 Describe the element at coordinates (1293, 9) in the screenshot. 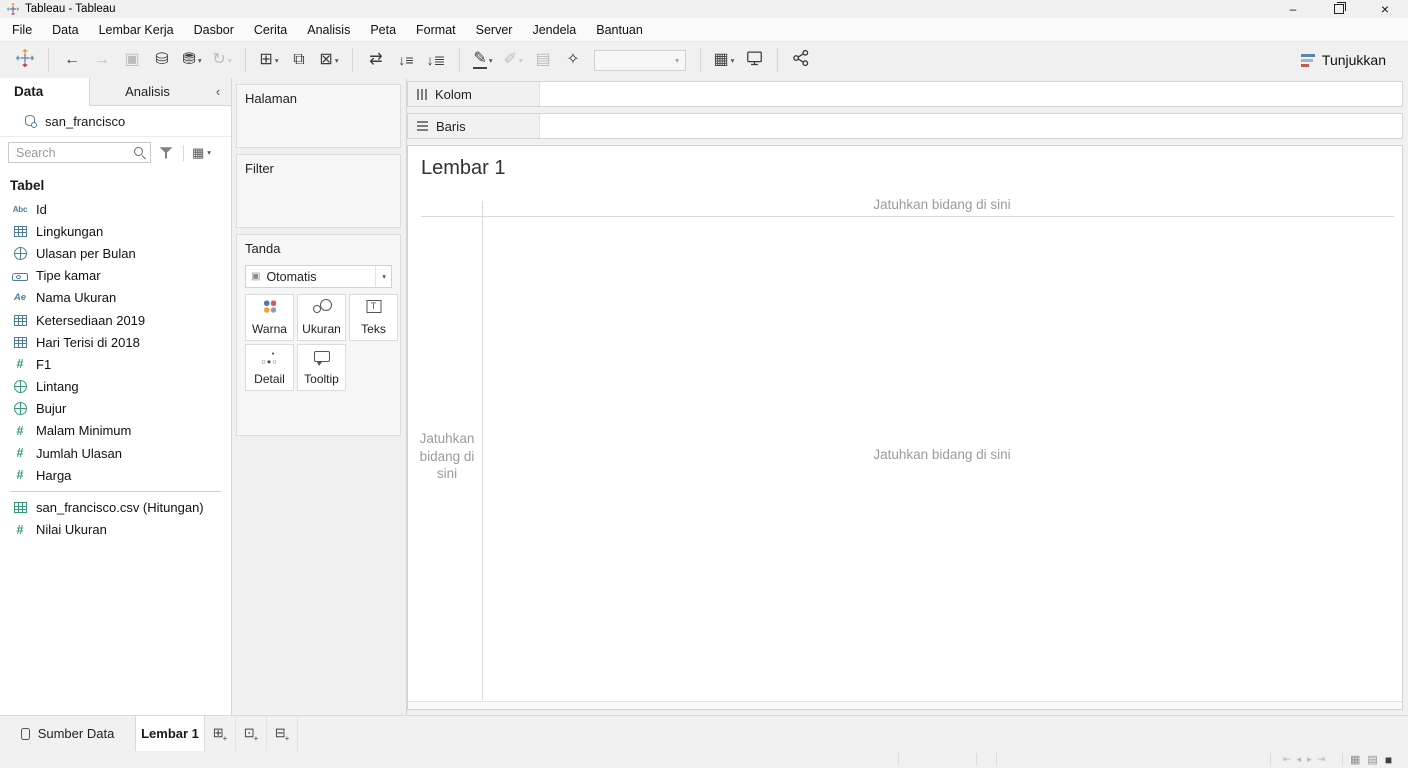

I see `minimize-button: –` at that location.